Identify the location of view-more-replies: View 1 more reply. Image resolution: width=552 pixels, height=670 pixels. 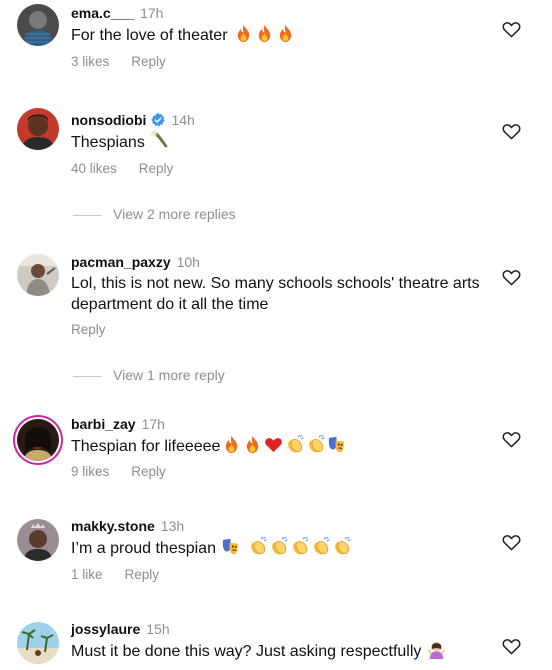
(149, 375).